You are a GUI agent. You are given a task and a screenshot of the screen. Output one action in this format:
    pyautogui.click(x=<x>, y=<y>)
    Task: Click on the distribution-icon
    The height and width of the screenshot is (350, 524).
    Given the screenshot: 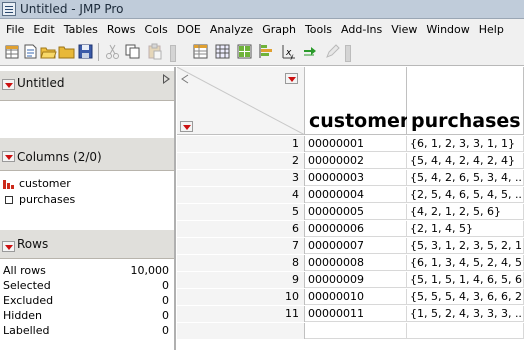 What is the action you would take?
    pyautogui.click(x=266, y=51)
    